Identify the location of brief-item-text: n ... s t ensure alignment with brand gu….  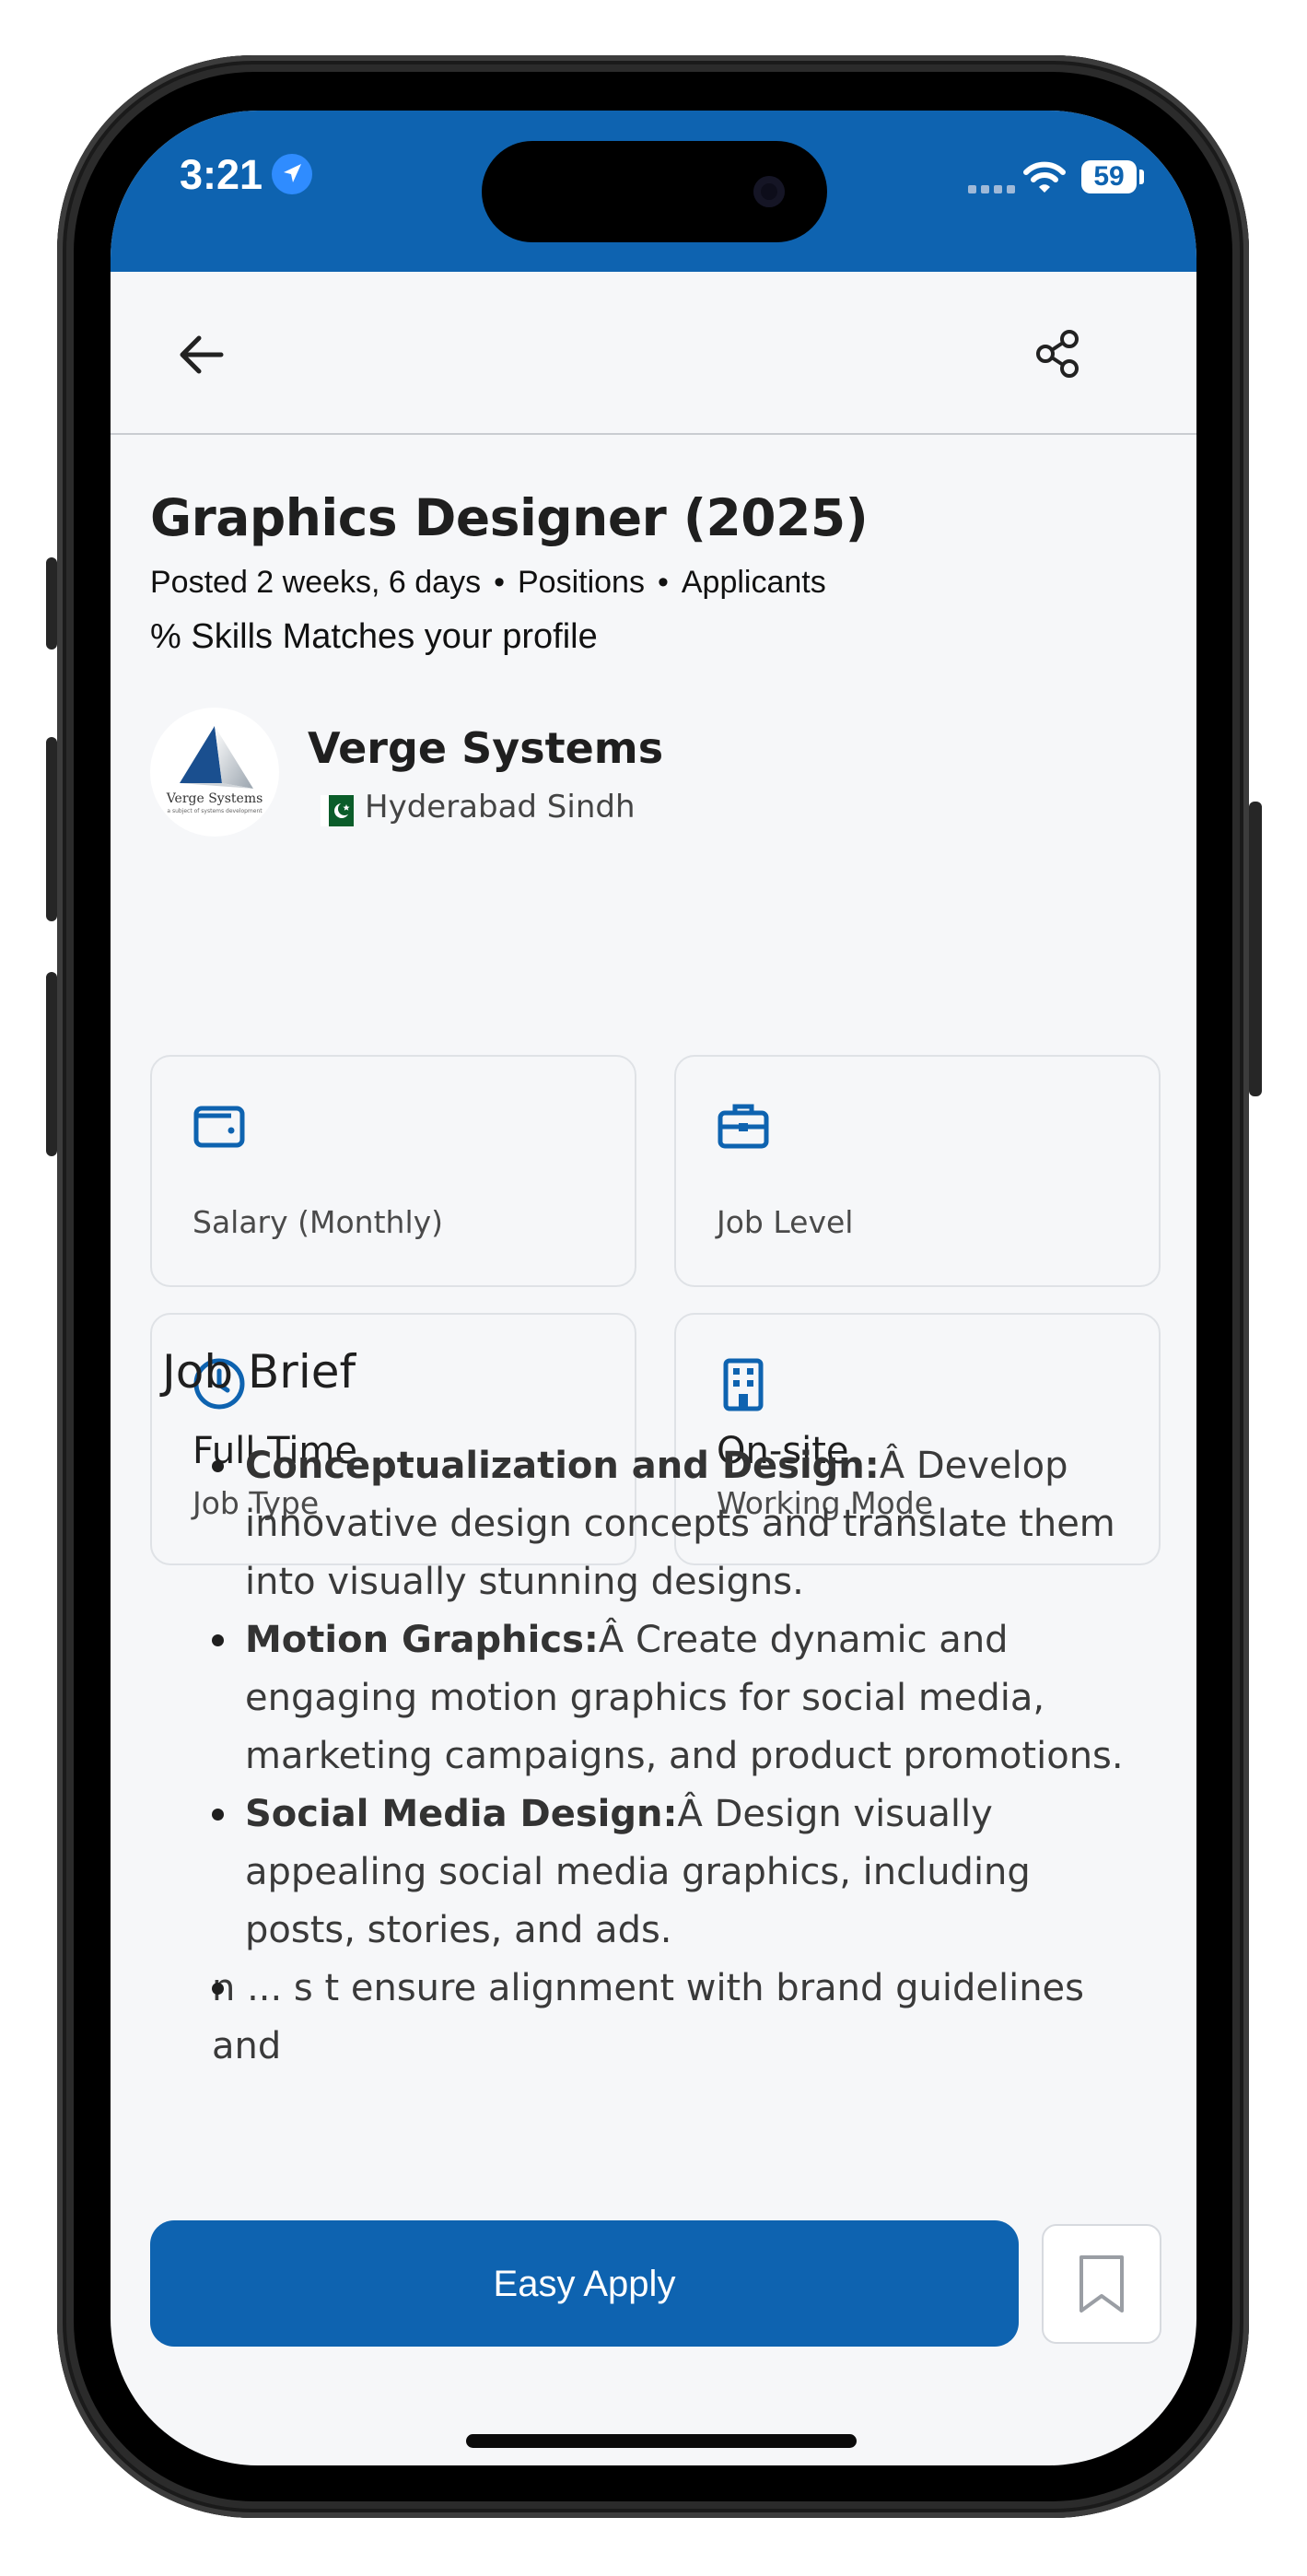
(648, 2017).